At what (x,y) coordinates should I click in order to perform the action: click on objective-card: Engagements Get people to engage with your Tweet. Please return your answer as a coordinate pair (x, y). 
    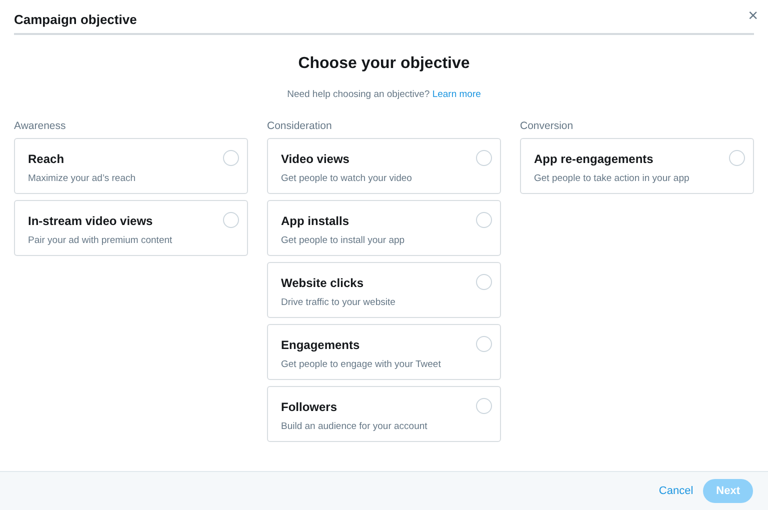
    Looking at the image, I should click on (384, 352).